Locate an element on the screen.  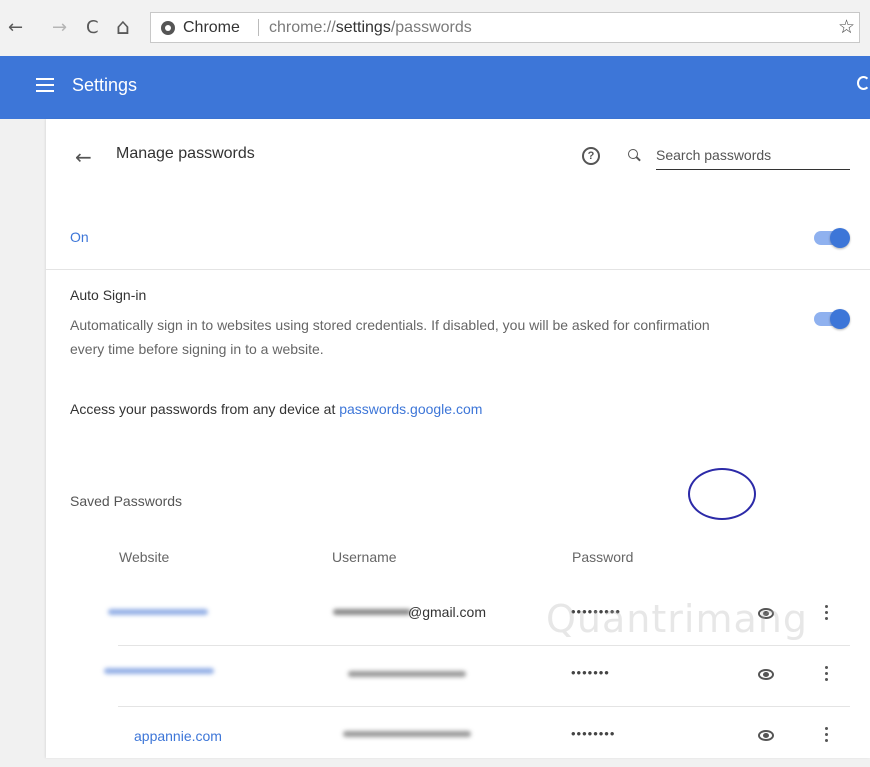
site-chip: Chrome is located at coordinates (200, 27).